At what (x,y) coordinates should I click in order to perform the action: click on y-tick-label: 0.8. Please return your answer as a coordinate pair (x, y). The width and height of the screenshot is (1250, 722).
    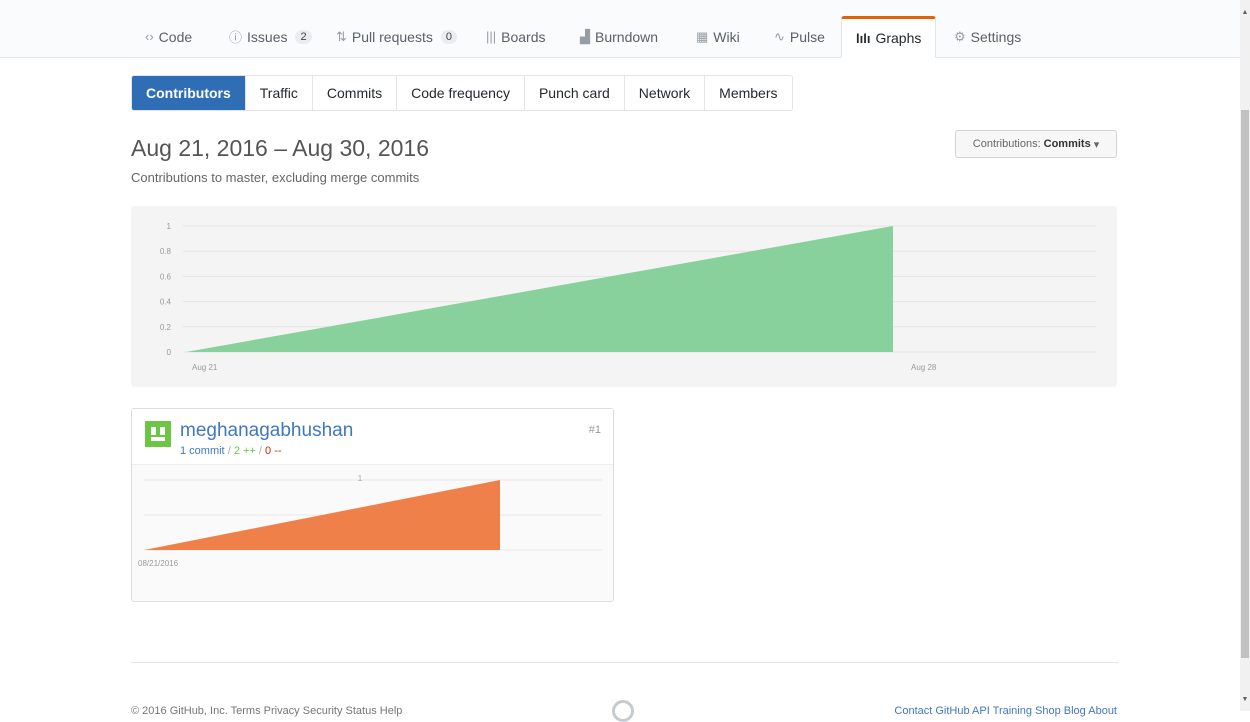
    Looking at the image, I should click on (166, 251).